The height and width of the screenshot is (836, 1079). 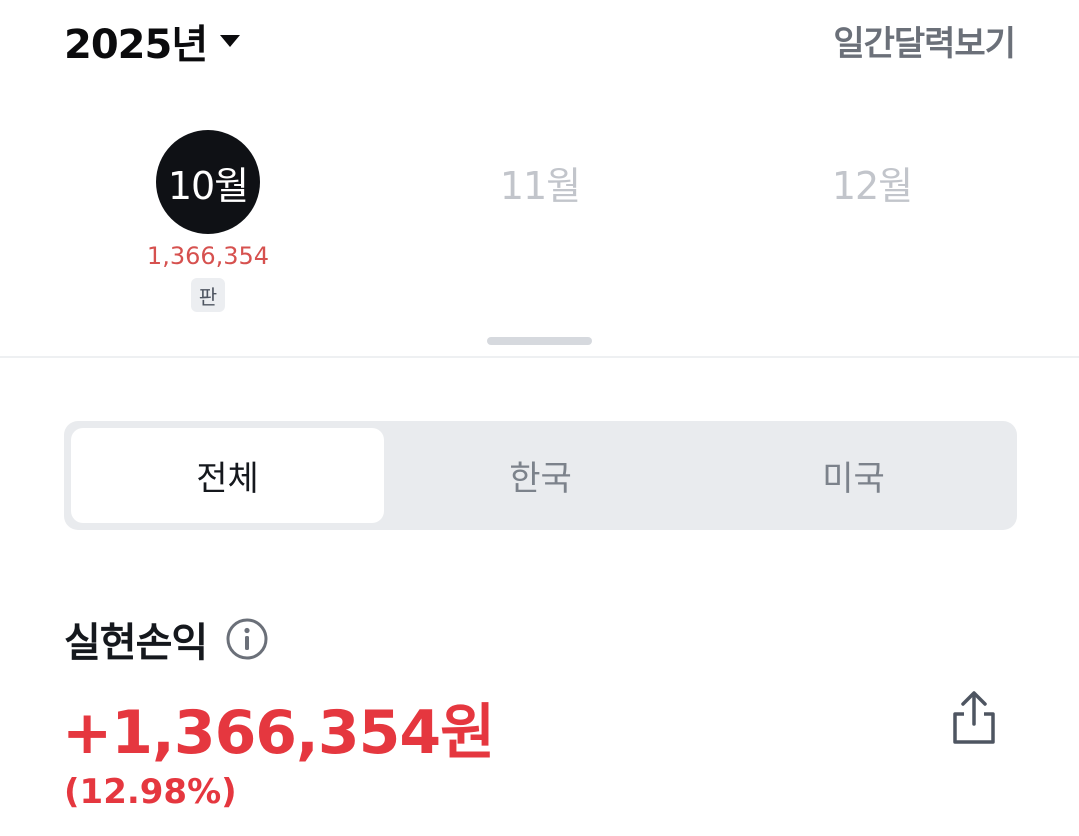 I want to click on market-segment-control: 전체 한국 미국, so click(x=540, y=475).